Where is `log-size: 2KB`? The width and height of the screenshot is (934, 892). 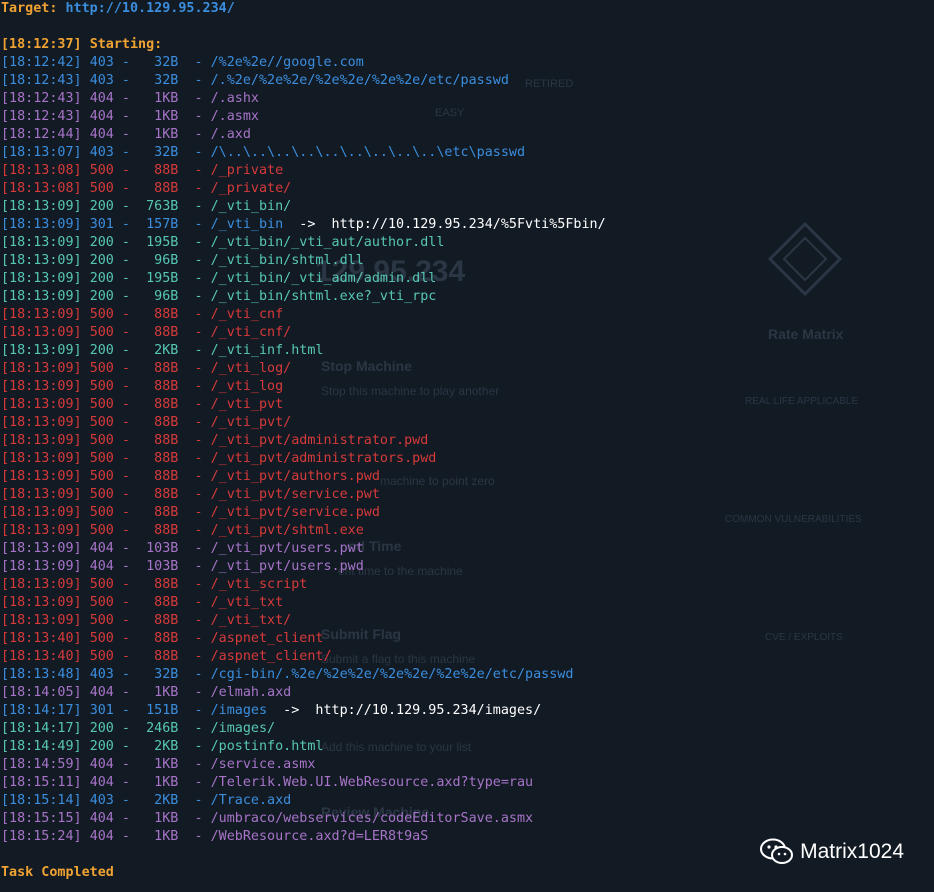
log-size: 2KB is located at coordinates (166, 350).